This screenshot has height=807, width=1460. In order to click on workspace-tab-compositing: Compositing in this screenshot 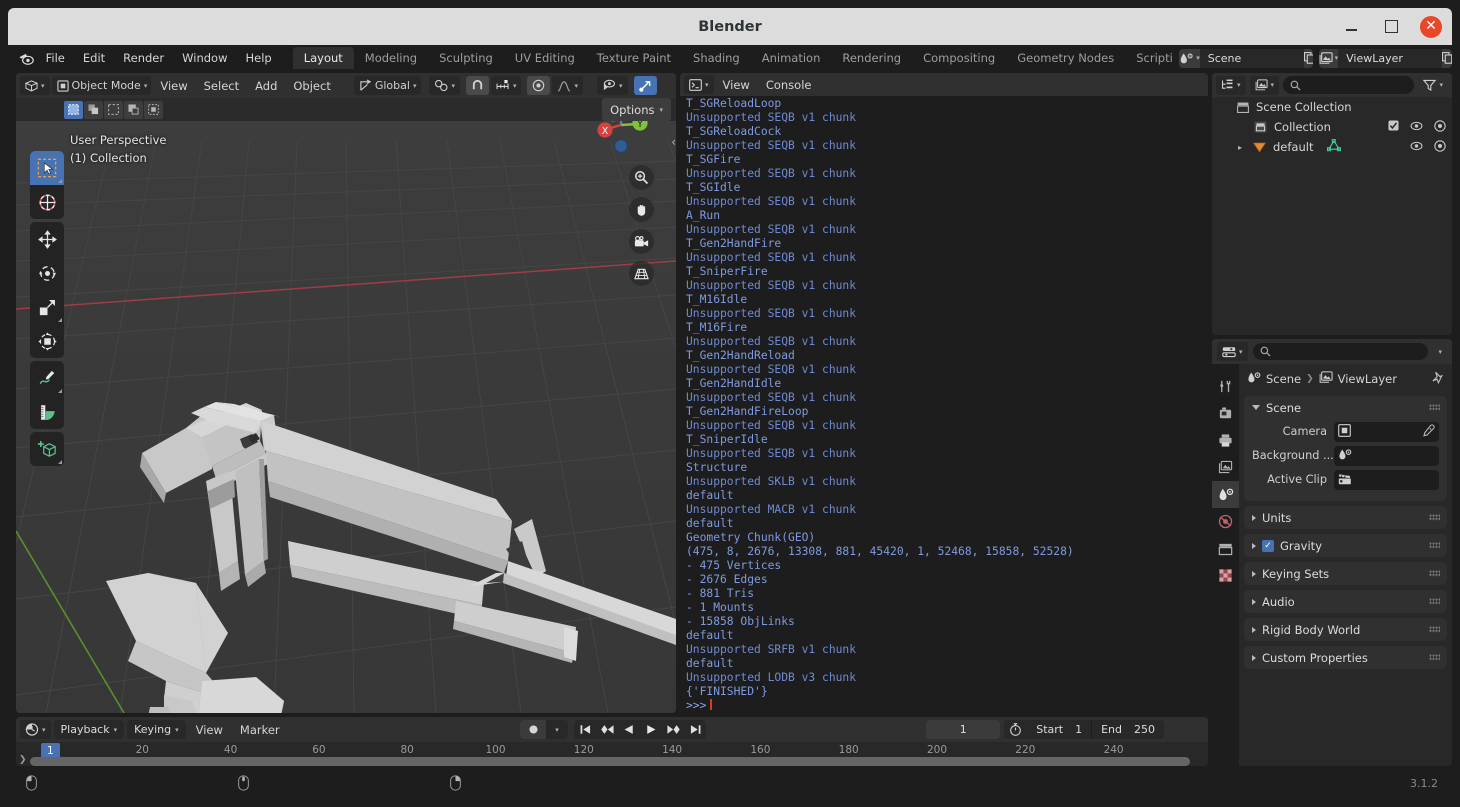, I will do `click(959, 58)`.